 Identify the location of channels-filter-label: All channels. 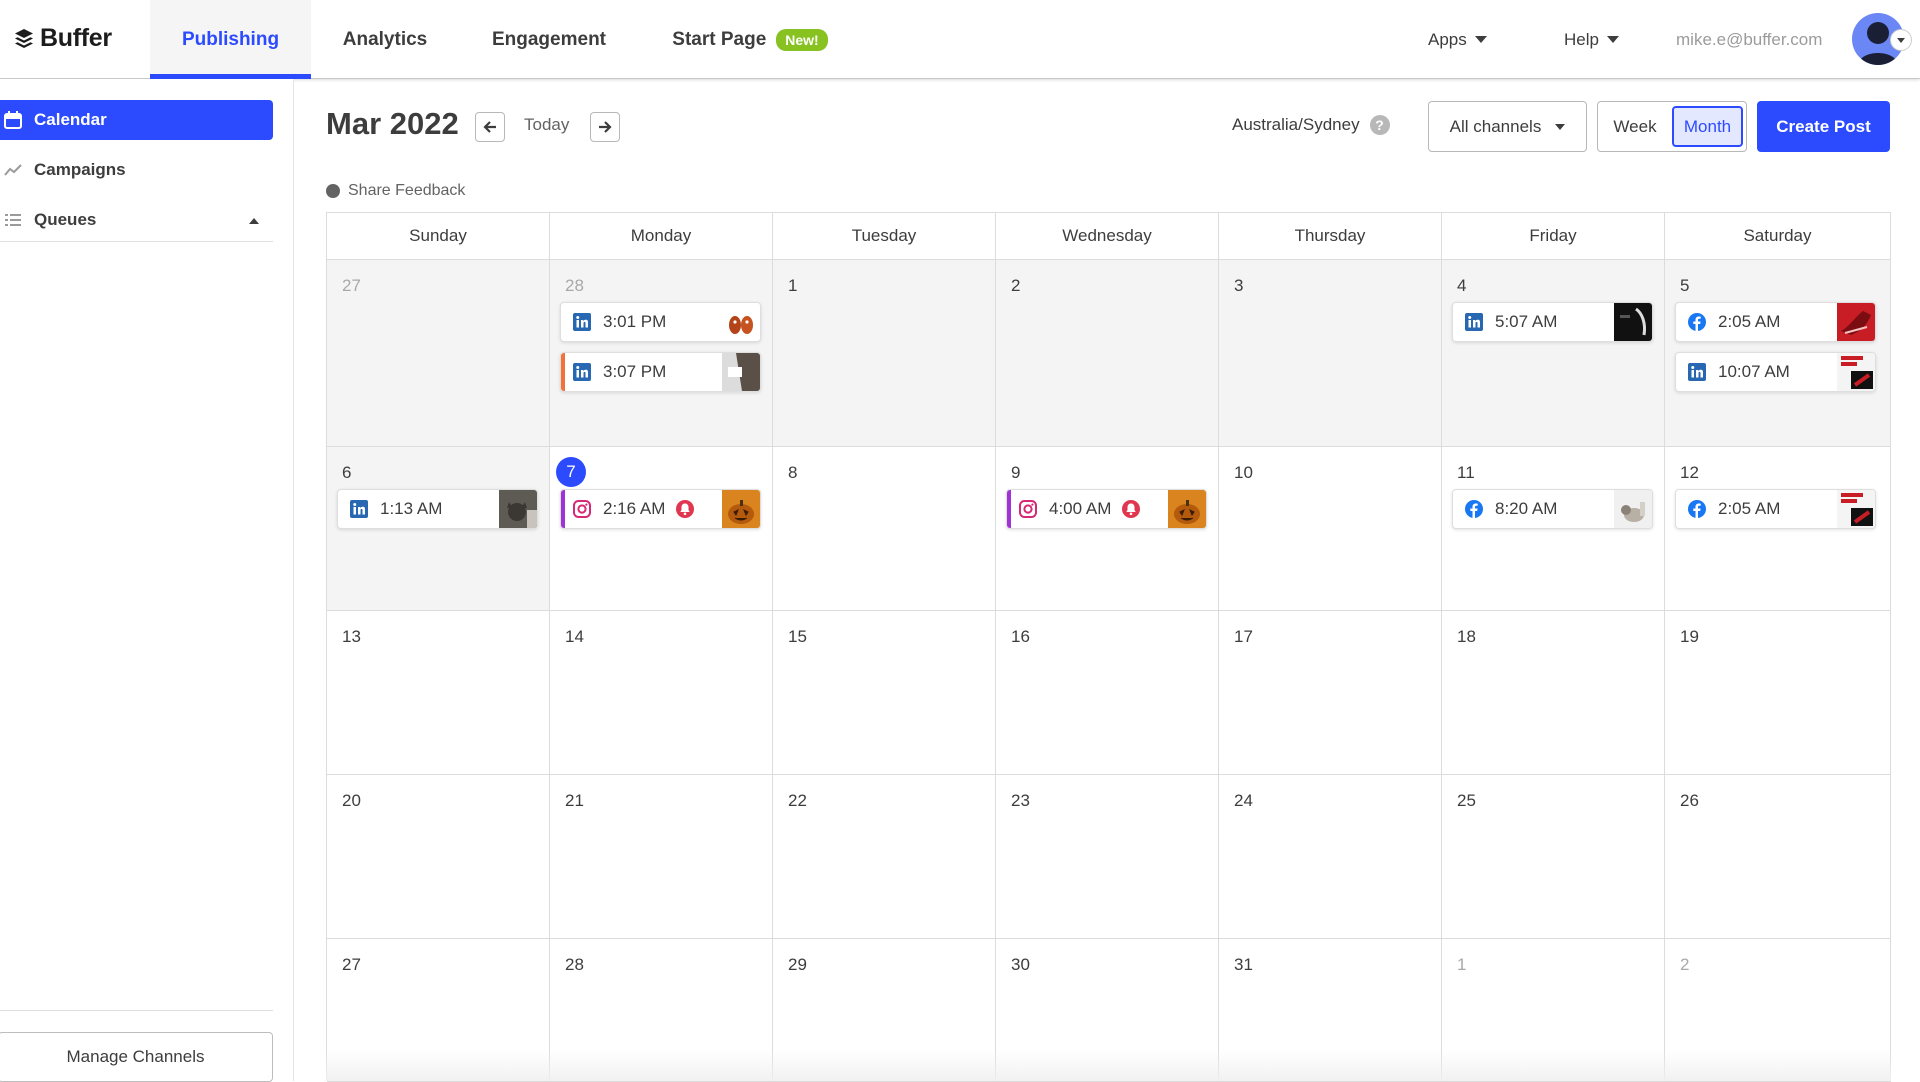
(1495, 126).